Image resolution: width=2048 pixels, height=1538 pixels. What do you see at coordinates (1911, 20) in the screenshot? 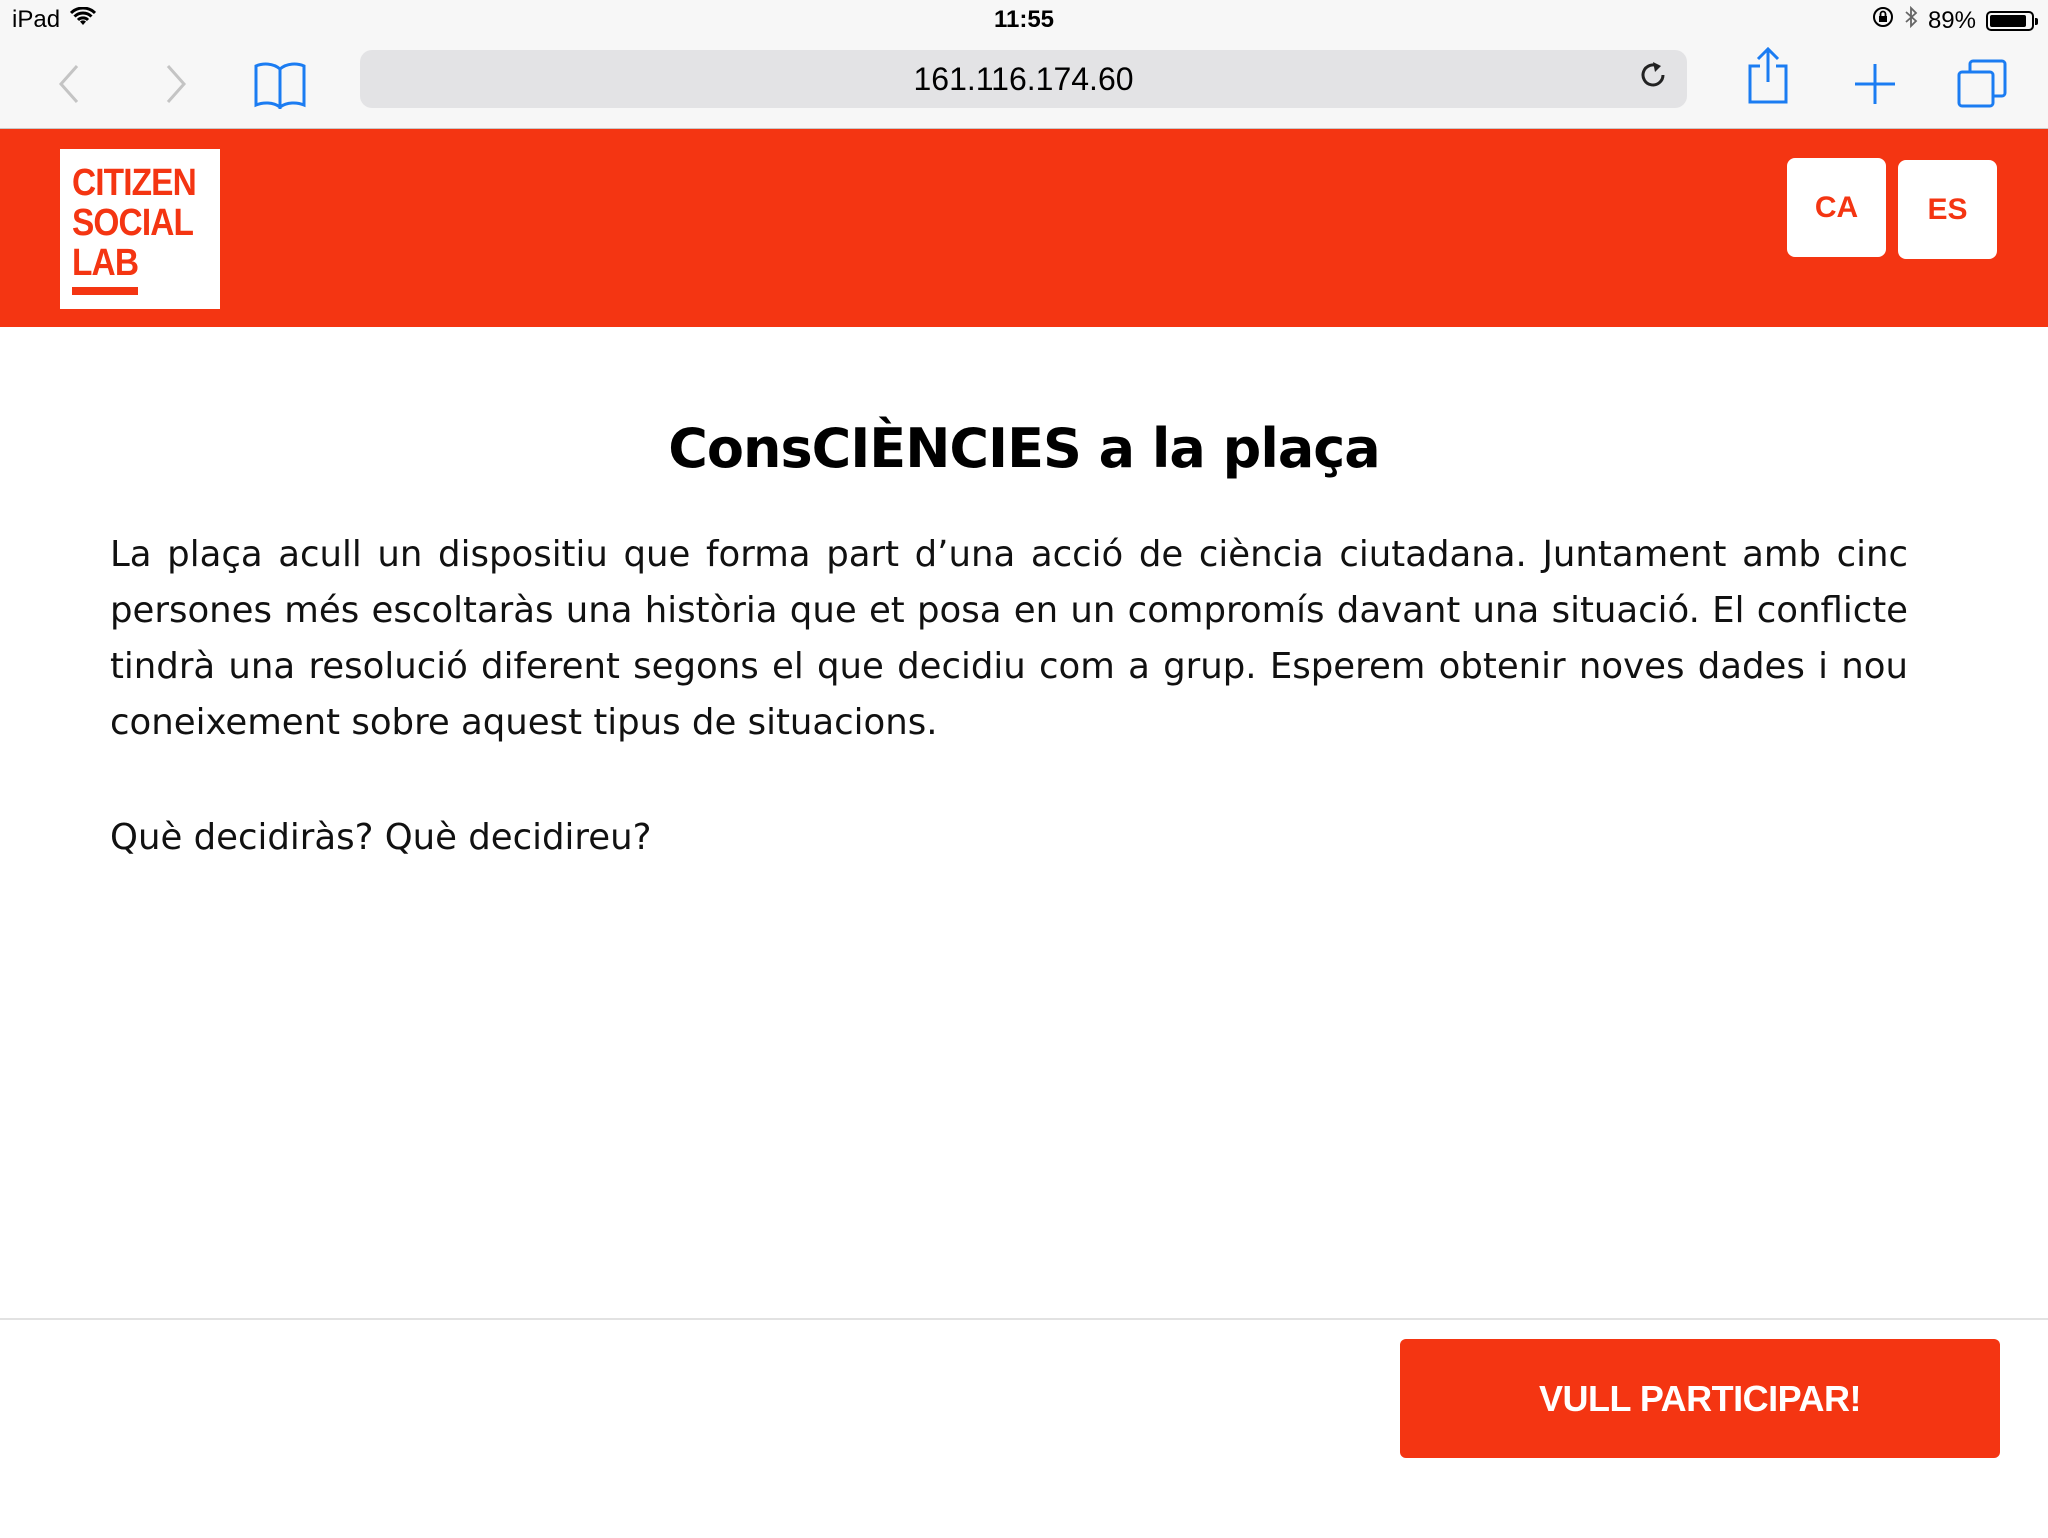
I see `bluetooth-icon` at bounding box center [1911, 20].